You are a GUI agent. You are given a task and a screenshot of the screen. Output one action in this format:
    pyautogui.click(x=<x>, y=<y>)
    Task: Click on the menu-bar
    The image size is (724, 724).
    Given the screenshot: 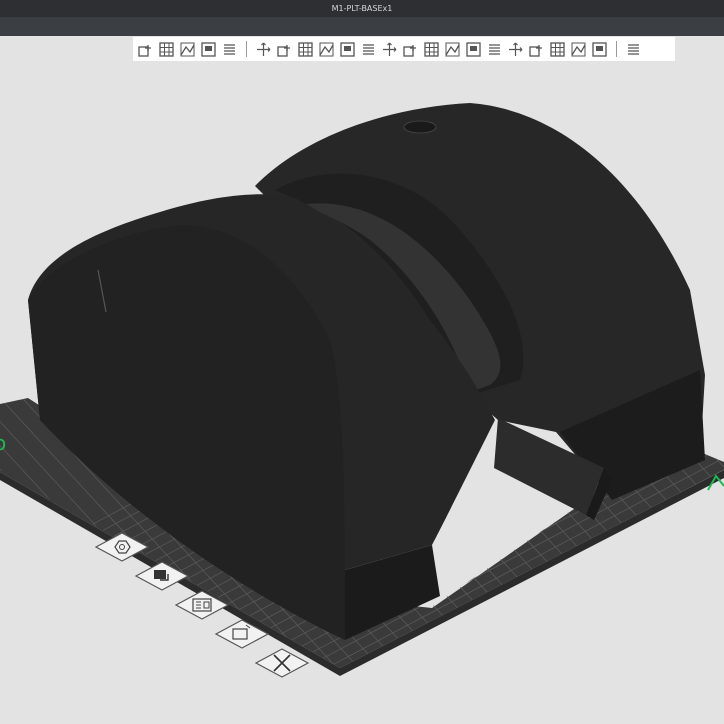 What is the action you would take?
    pyautogui.click(x=362, y=26)
    